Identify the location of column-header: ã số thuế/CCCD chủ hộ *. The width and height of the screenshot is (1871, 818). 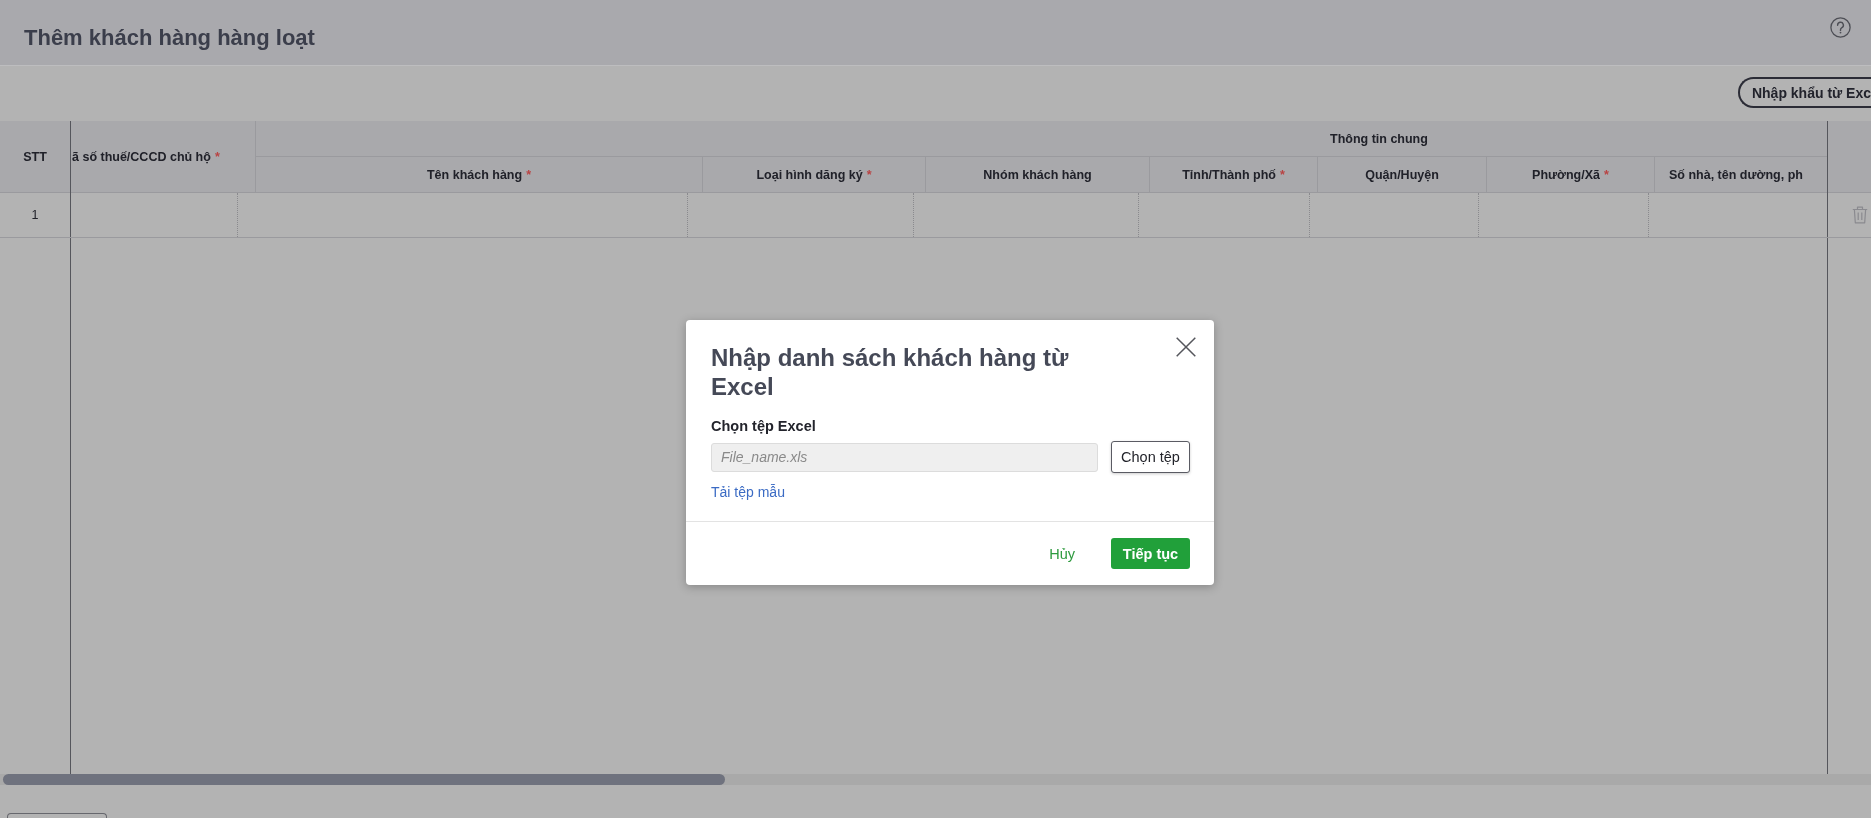
(146, 157).